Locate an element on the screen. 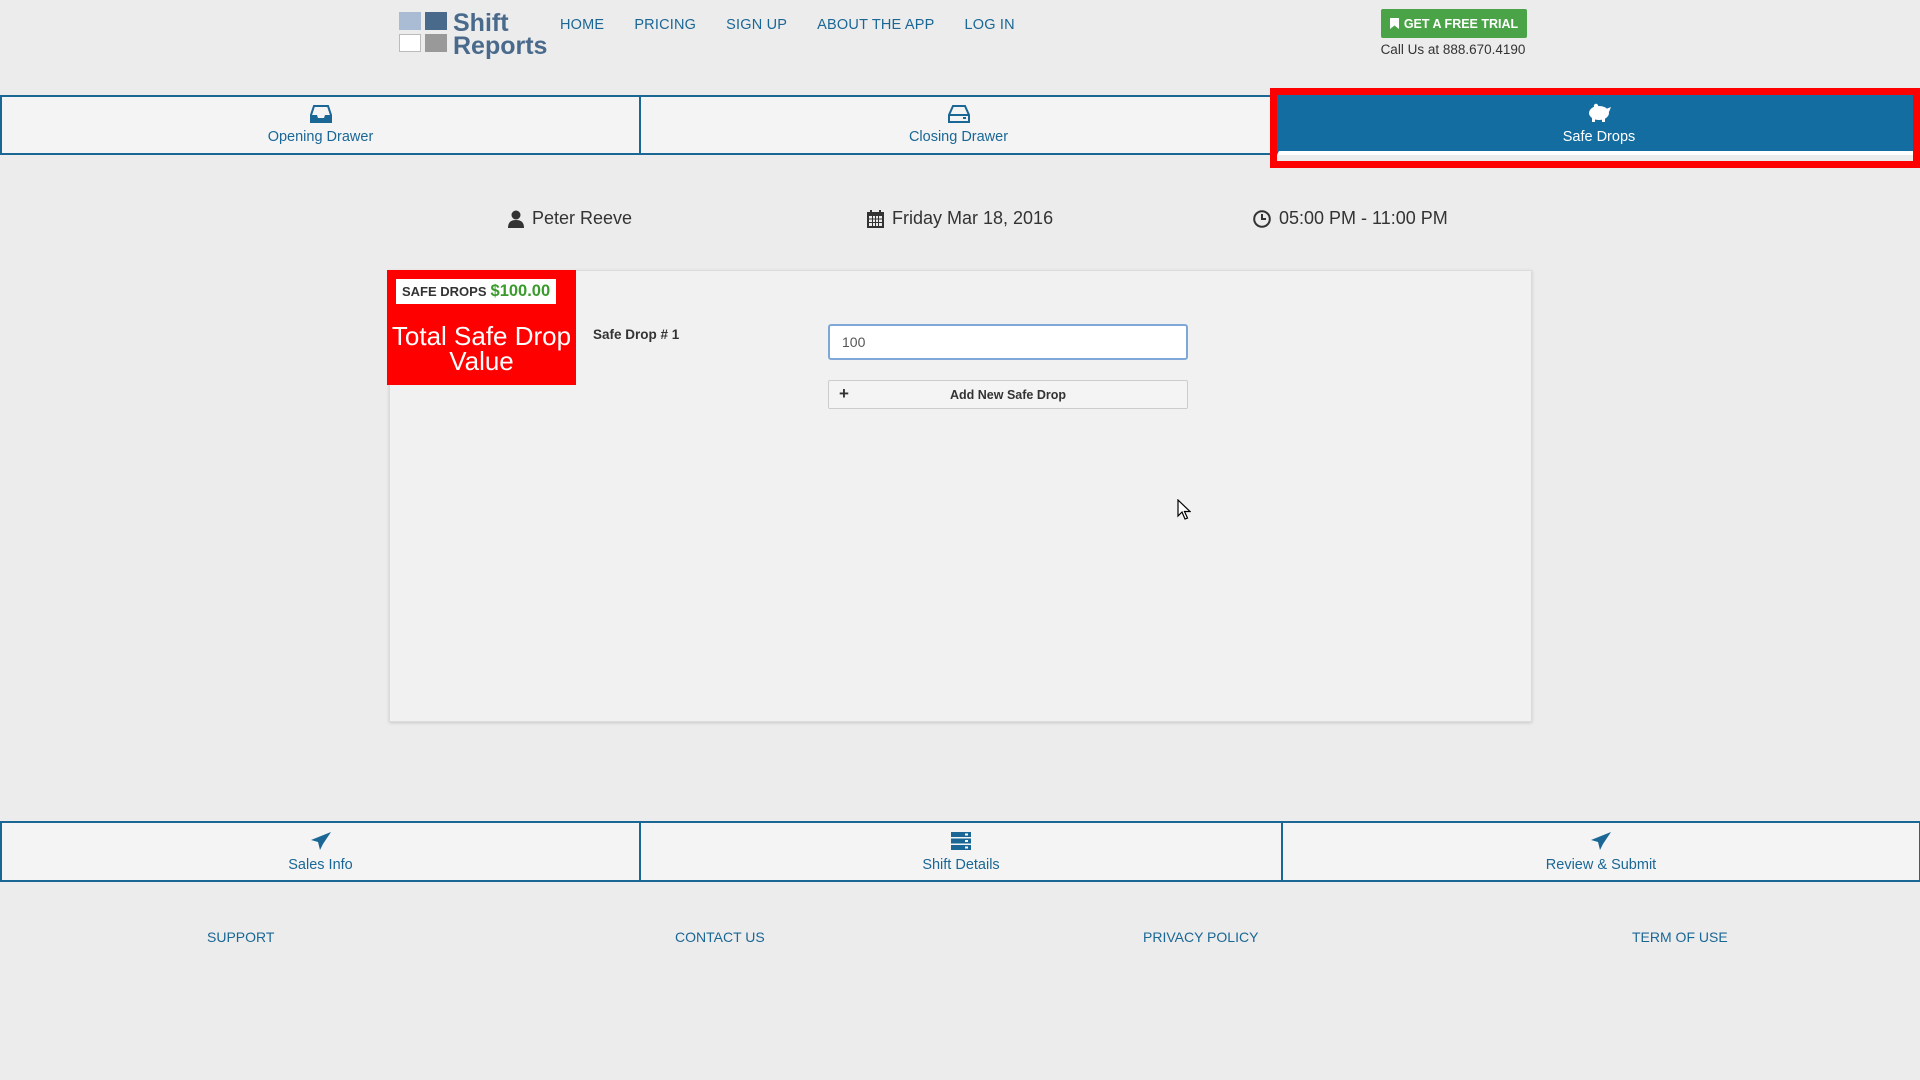  nav-about-the-app: ABOUT THE APP is located at coordinates (875, 25).